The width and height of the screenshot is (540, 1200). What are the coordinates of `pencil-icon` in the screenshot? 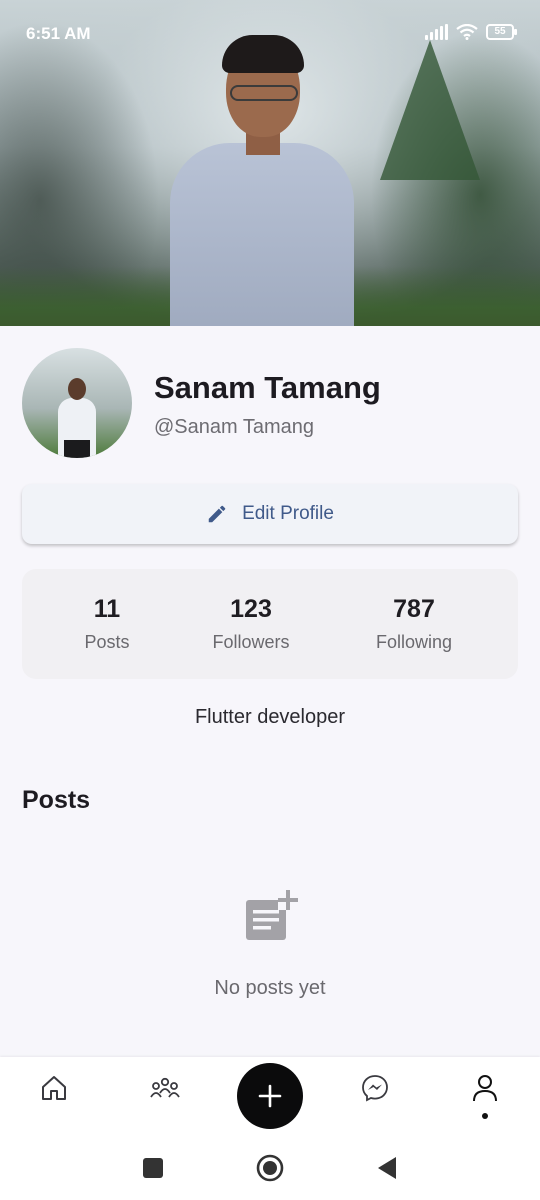 It's located at (217, 514).